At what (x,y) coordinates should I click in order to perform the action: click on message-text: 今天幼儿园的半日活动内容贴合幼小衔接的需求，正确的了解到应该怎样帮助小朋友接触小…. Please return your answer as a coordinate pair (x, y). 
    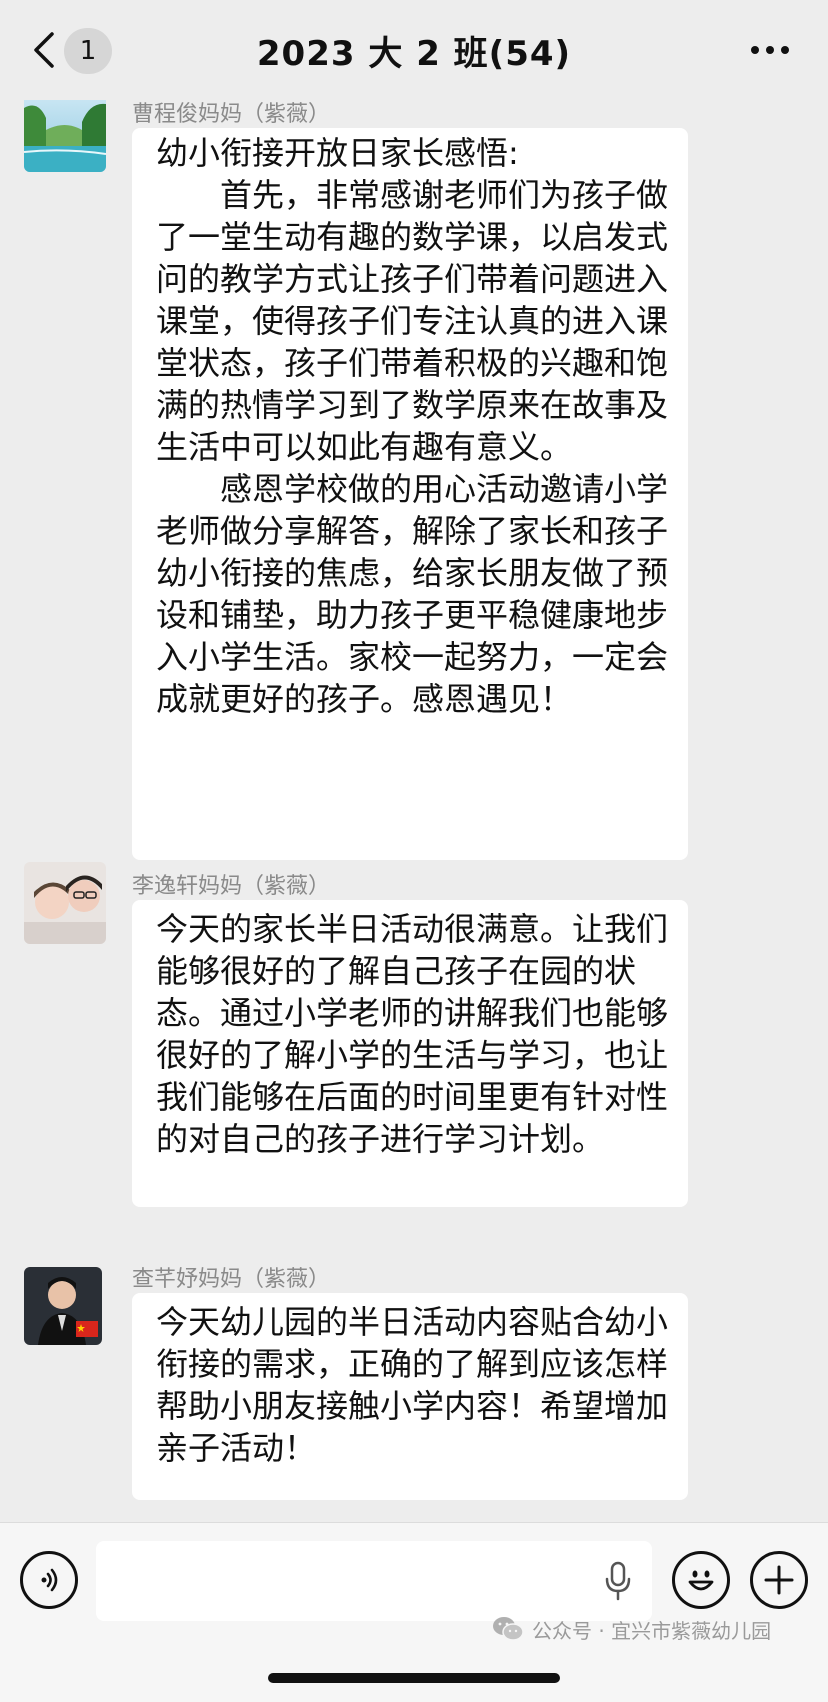
    Looking at the image, I should click on (412, 1385).